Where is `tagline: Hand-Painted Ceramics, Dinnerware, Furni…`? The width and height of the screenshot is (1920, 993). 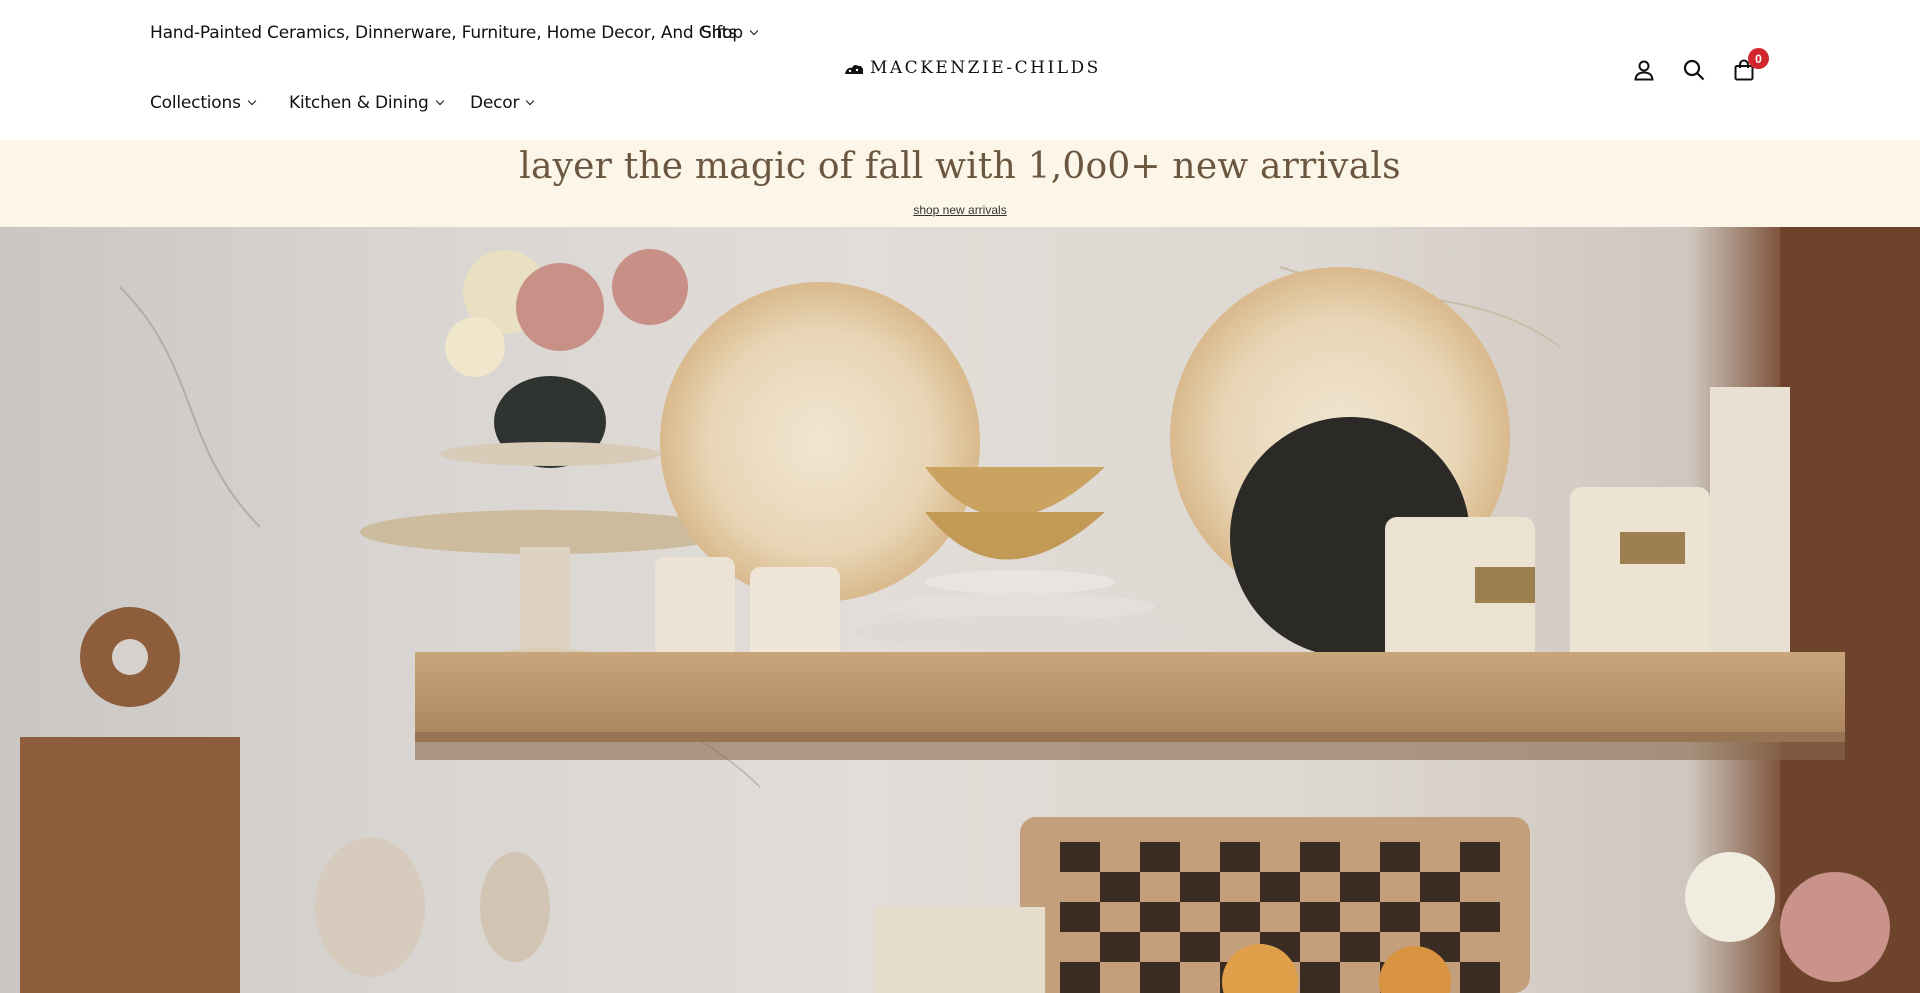
tagline: Hand-Painted Ceramics, Dinnerware, Furni… is located at coordinates (443, 33).